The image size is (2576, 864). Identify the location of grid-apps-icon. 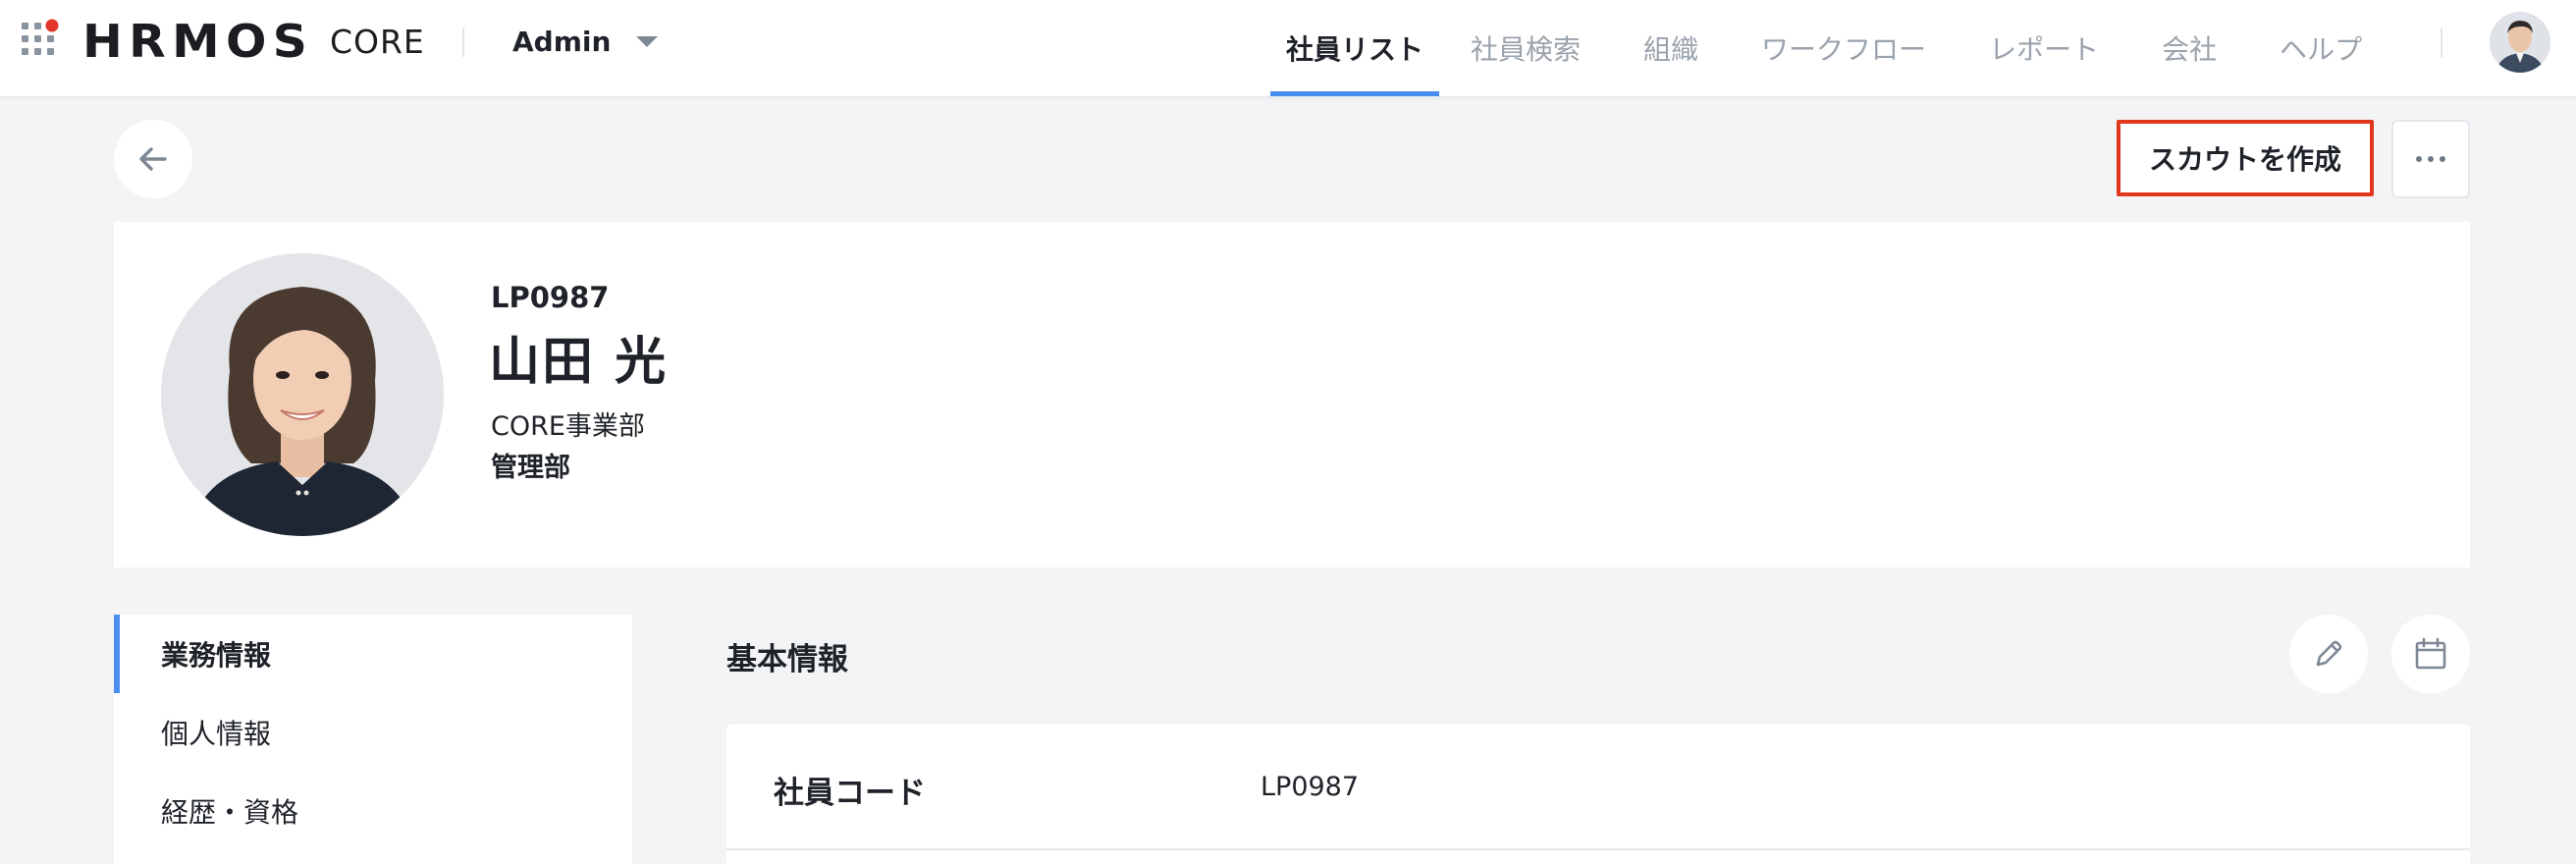
(42, 41).